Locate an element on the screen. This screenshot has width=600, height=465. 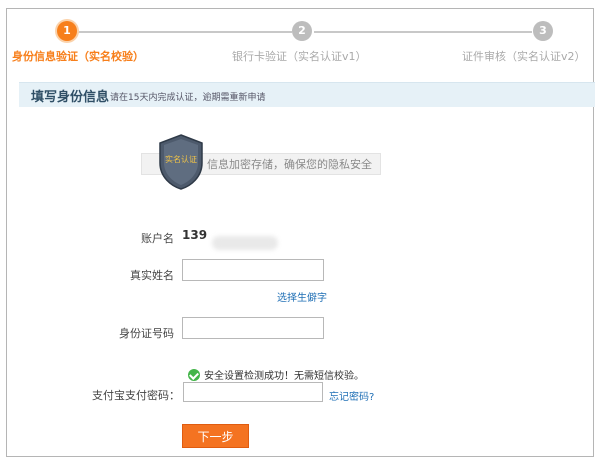
idcard-label: 身份证号码 is located at coordinates (146, 333).